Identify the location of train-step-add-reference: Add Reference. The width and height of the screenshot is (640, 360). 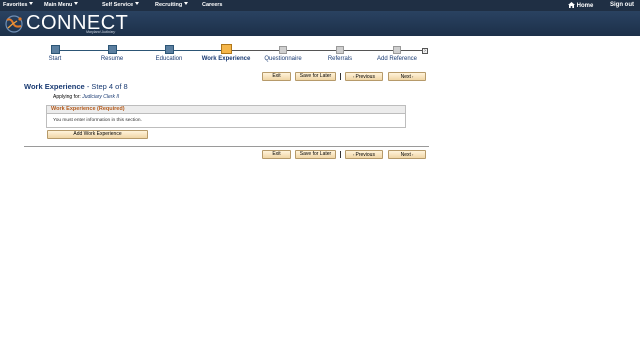
(397, 53).